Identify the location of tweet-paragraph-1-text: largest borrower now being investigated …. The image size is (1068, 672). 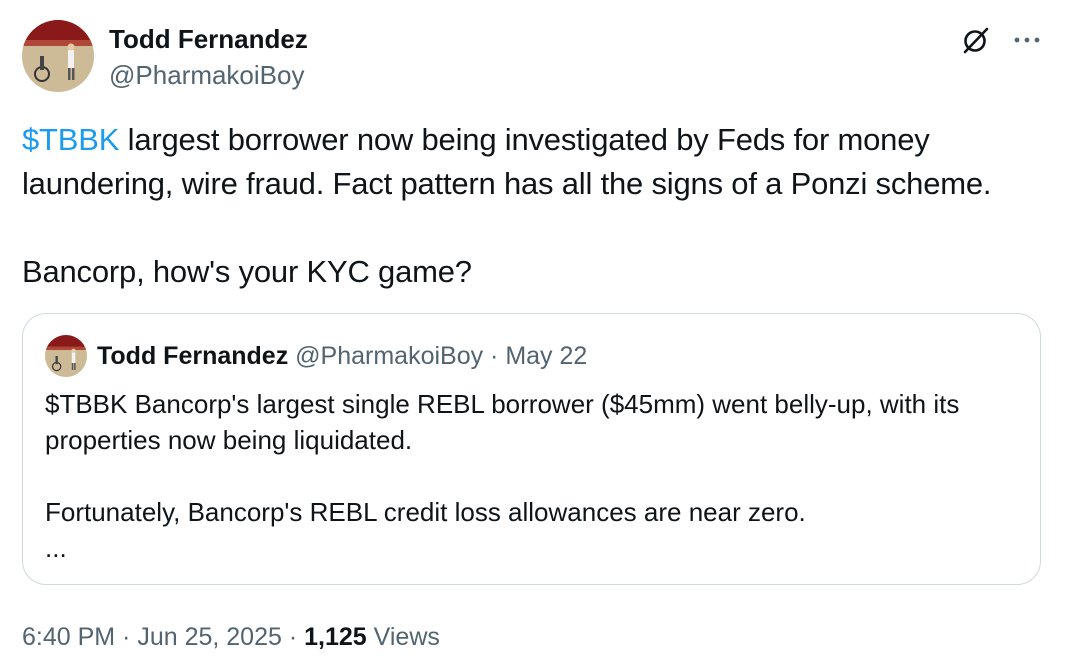
(507, 161).